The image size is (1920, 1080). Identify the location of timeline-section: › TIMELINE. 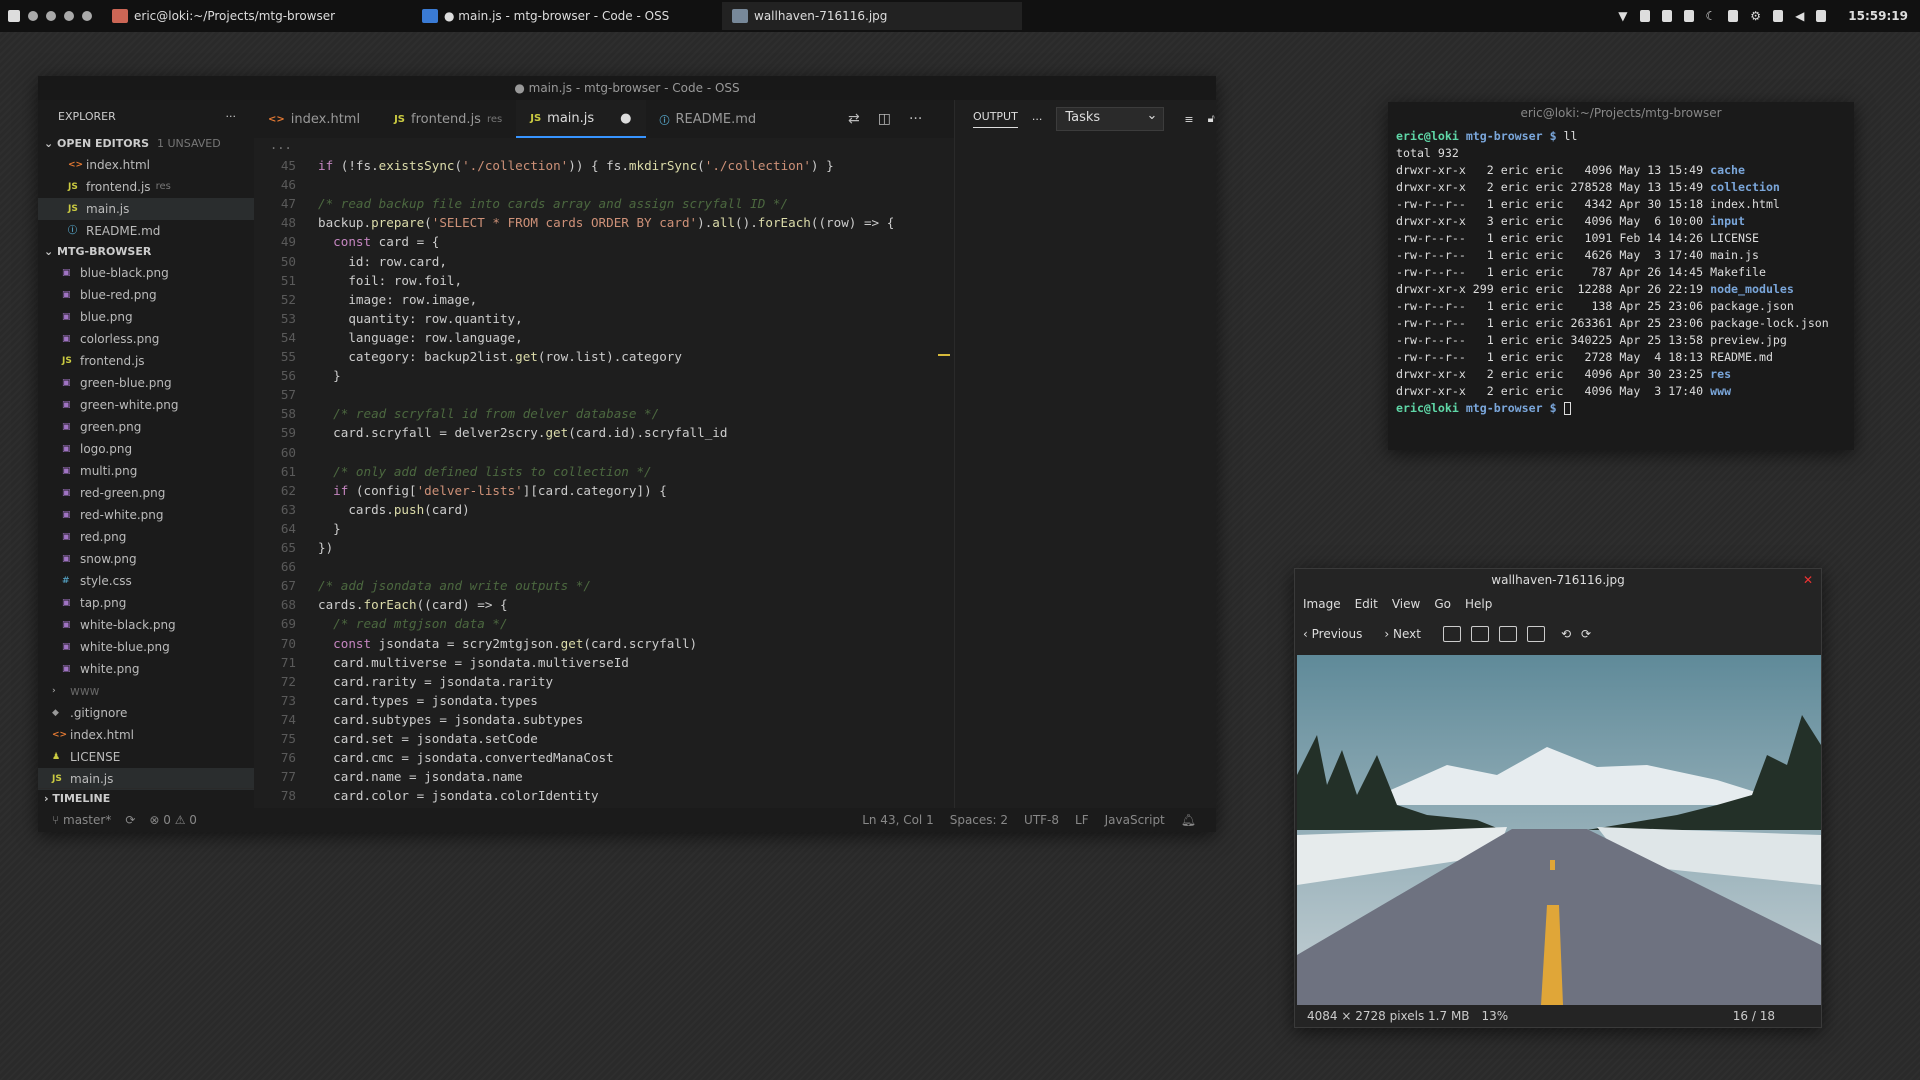
(146, 798).